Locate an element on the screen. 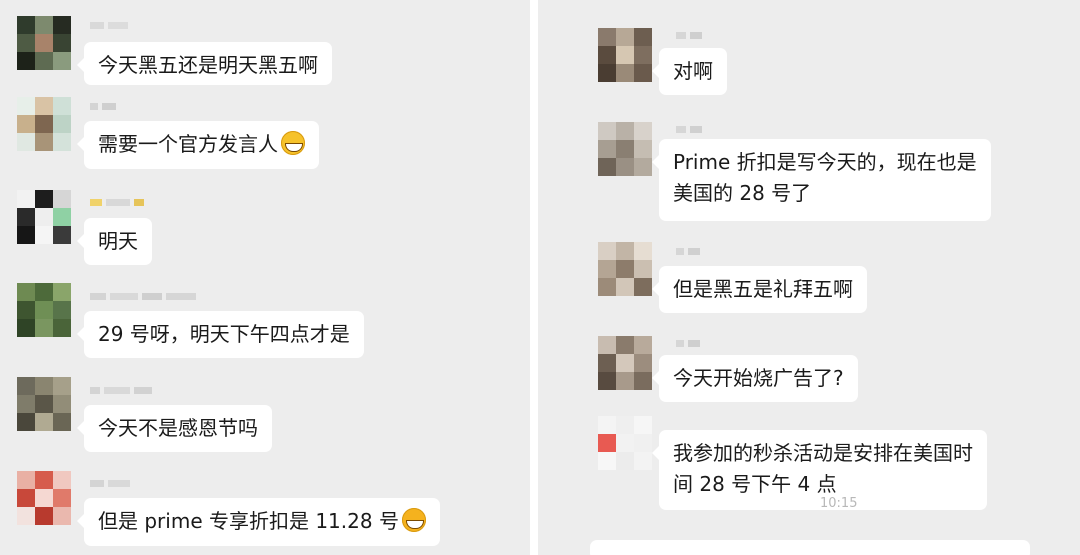  message-text: 今天不是感恩节吗 is located at coordinates (178, 428).